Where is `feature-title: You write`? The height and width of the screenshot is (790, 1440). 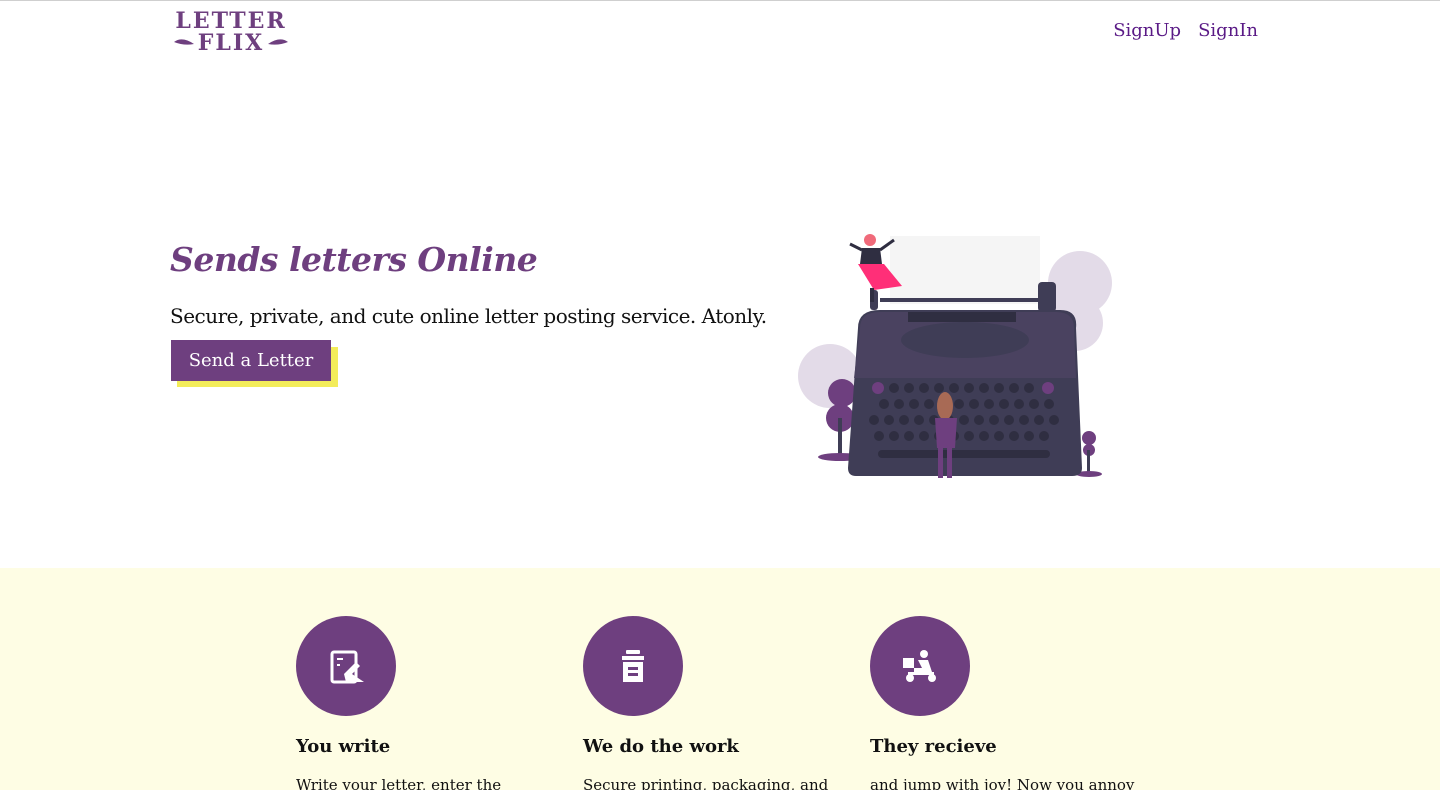
feature-title: You write is located at coordinates (343, 746).